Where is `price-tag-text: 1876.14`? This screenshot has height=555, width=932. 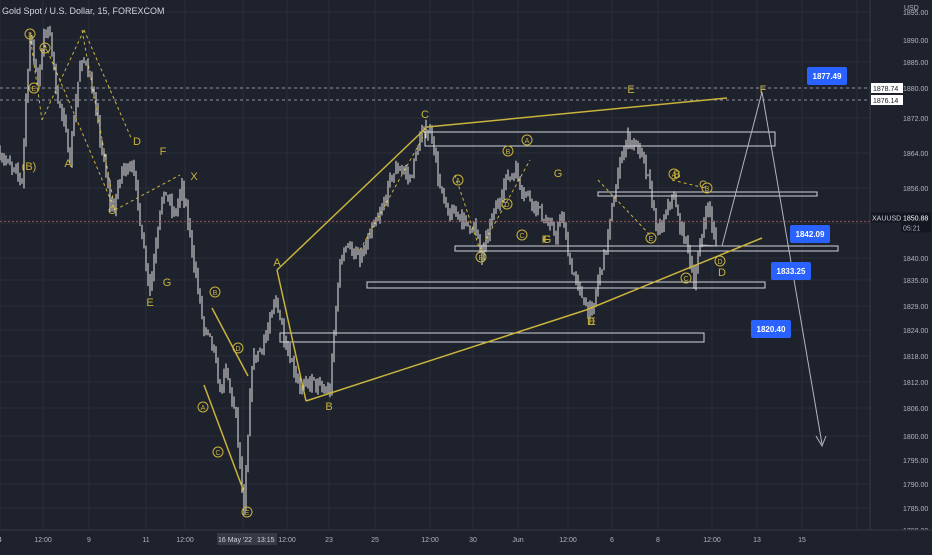 price-tag-text: 1876.14 is located at coordinates (885, 101).